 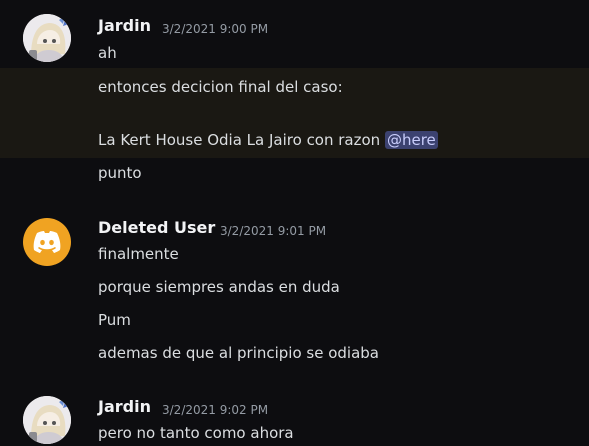 What do you see at coordinates (196, 433) in the screenshot?
I see `message-text: pero no tanto como ahora` at bounding box center [196, 433].